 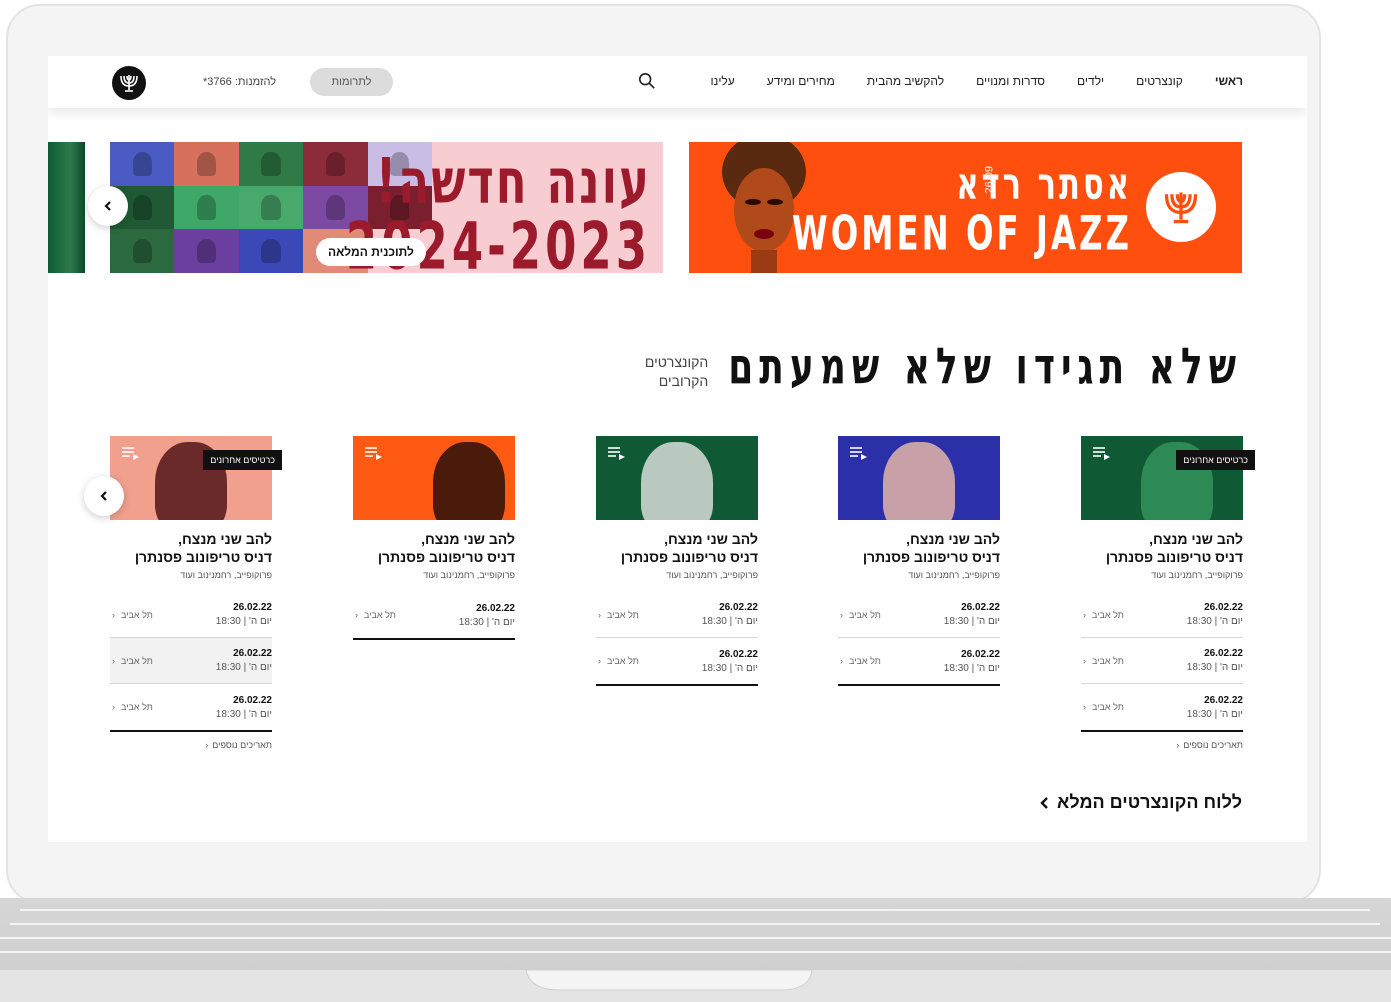 I want to click on menorah-logo-icon, so click(x=129, y=83).